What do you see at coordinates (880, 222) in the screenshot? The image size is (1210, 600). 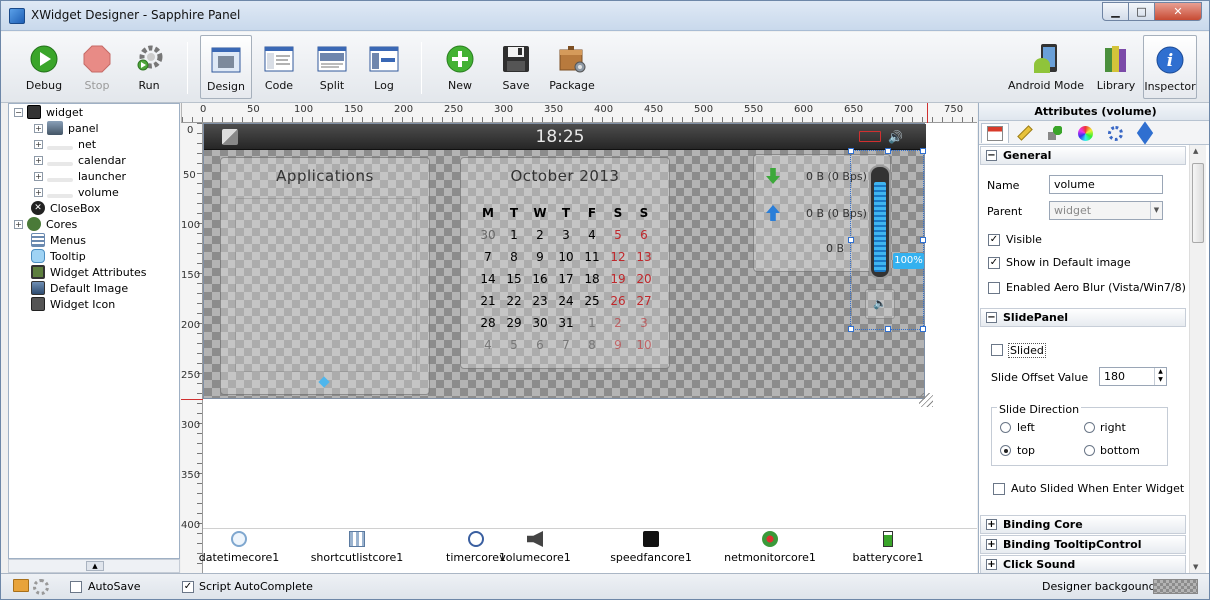 I see `volume-slider-track` at bounding box center [880, 222].